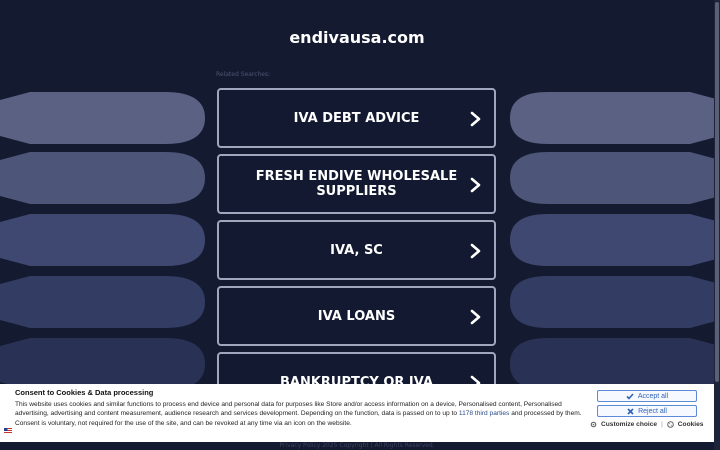  I want to click on scrollbar, so click(717, 225).